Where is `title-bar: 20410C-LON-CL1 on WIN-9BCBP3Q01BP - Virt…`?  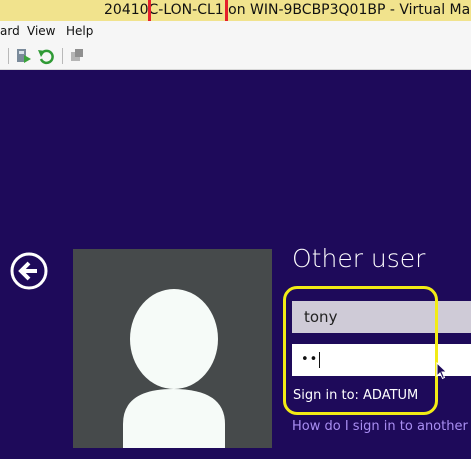
title-bar: 20410C-LON-CL1 on WIN-9BCBP3Q01BP - Virt… is located at coordinates (235, 10).